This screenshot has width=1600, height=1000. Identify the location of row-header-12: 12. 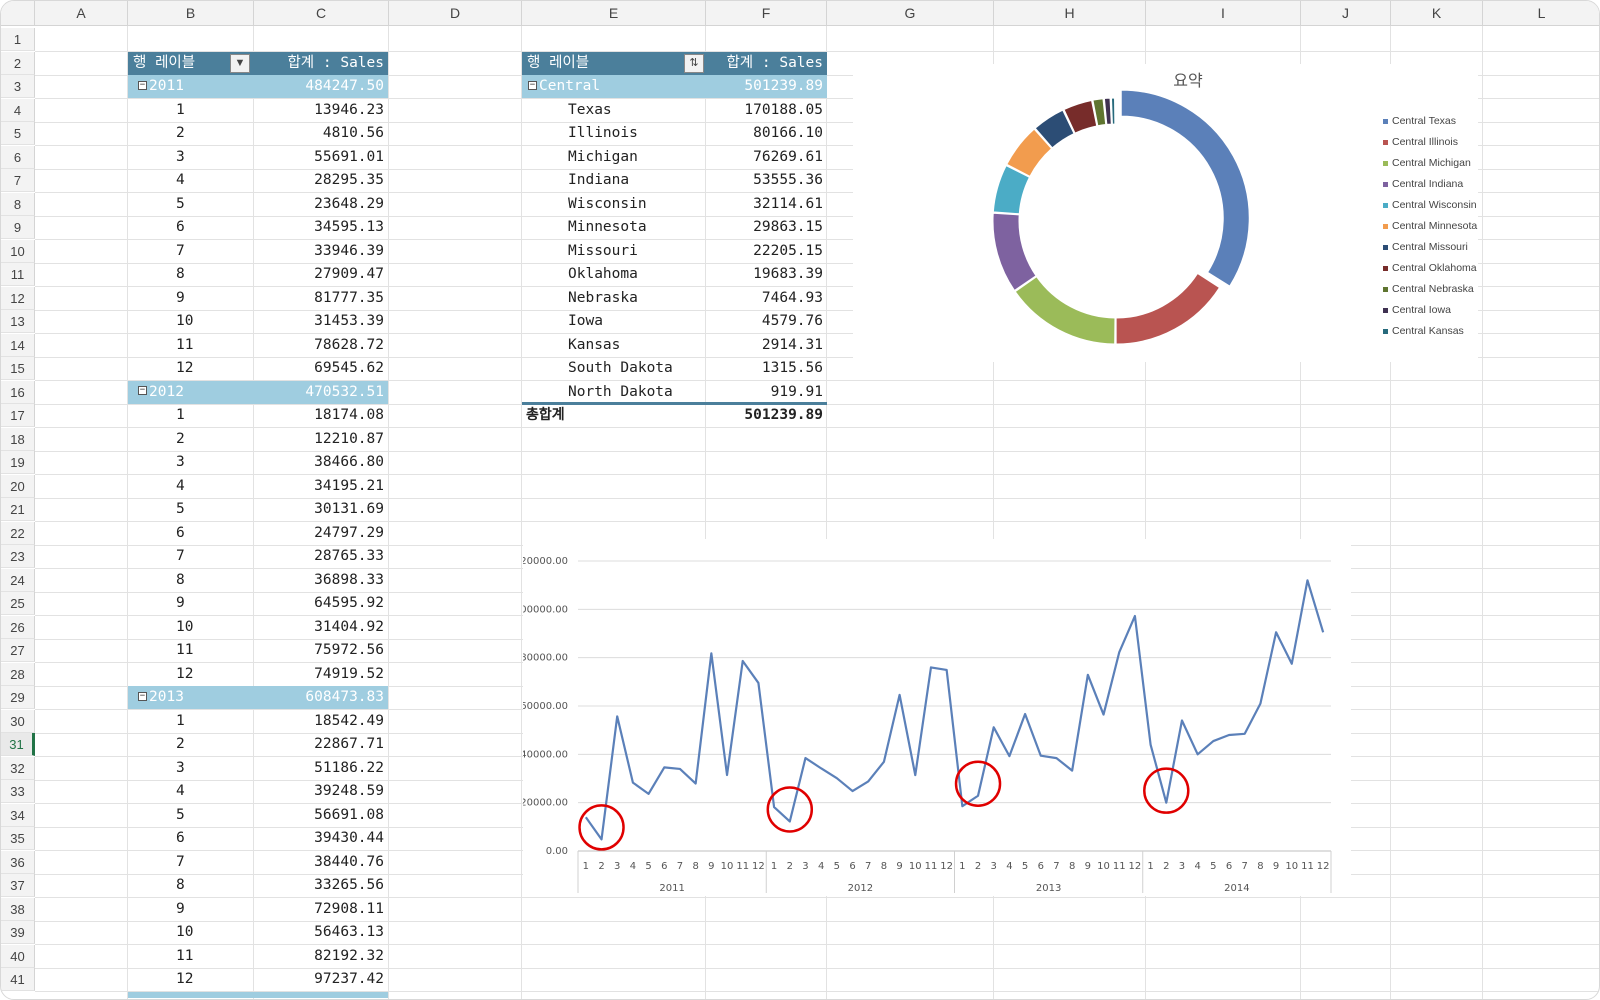
(18, 298).